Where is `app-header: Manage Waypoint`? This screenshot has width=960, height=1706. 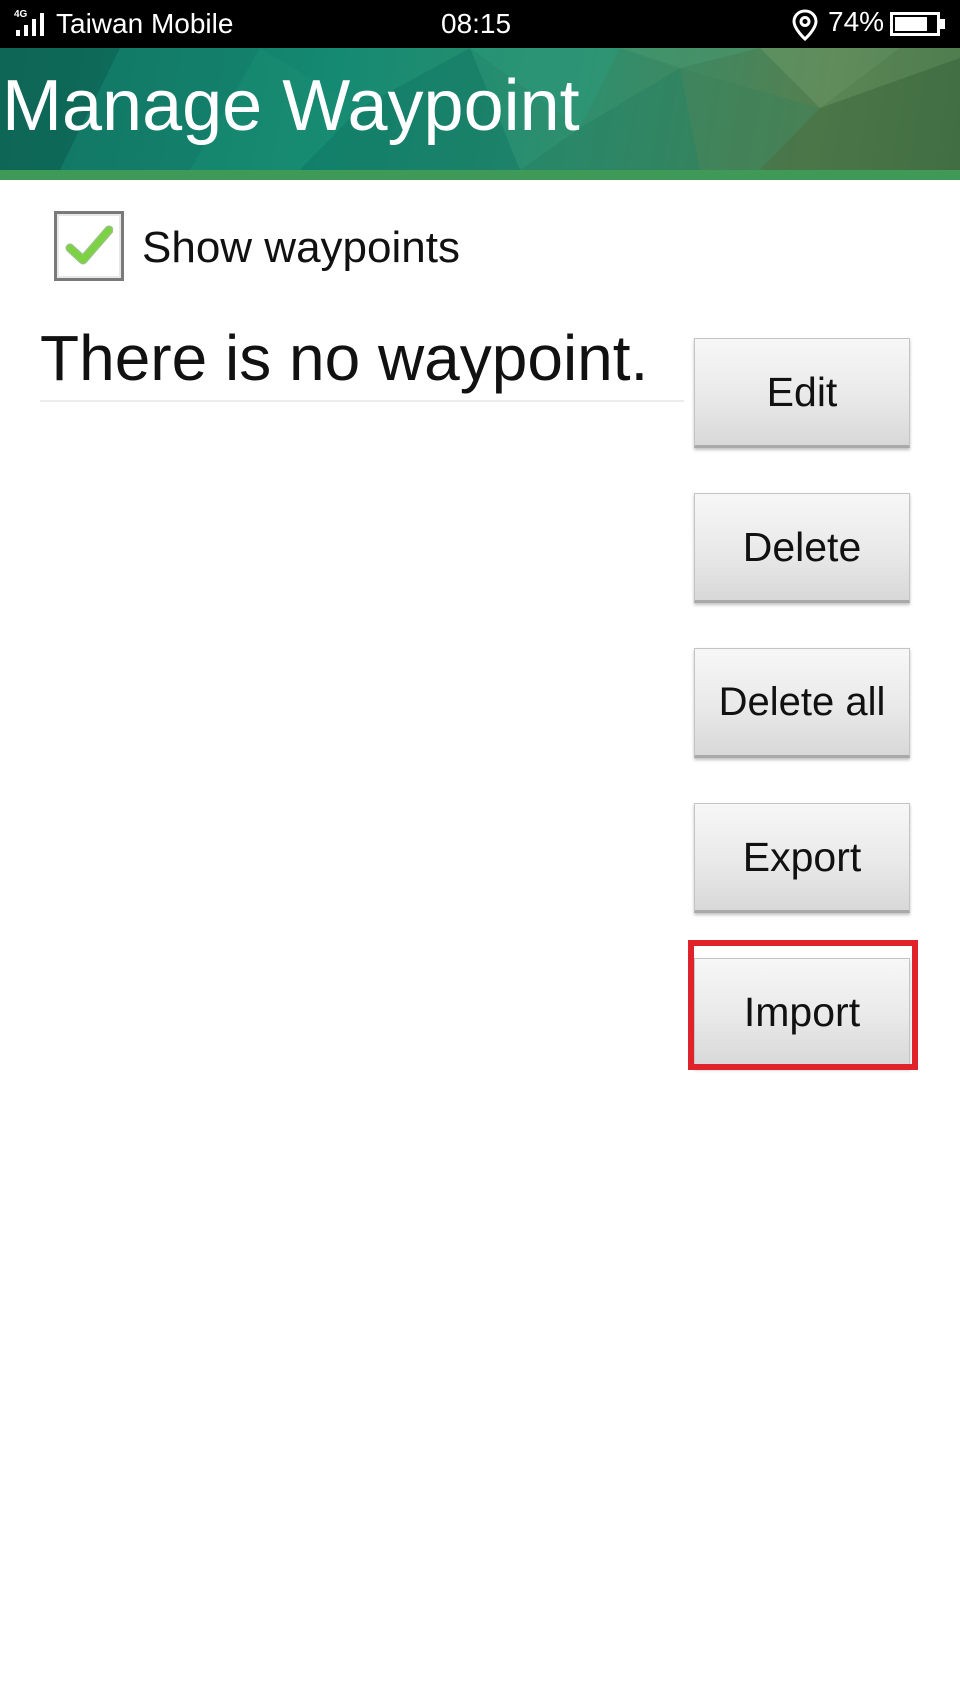 app-header: Manage Waypoint is located at coordinates (480, 109).